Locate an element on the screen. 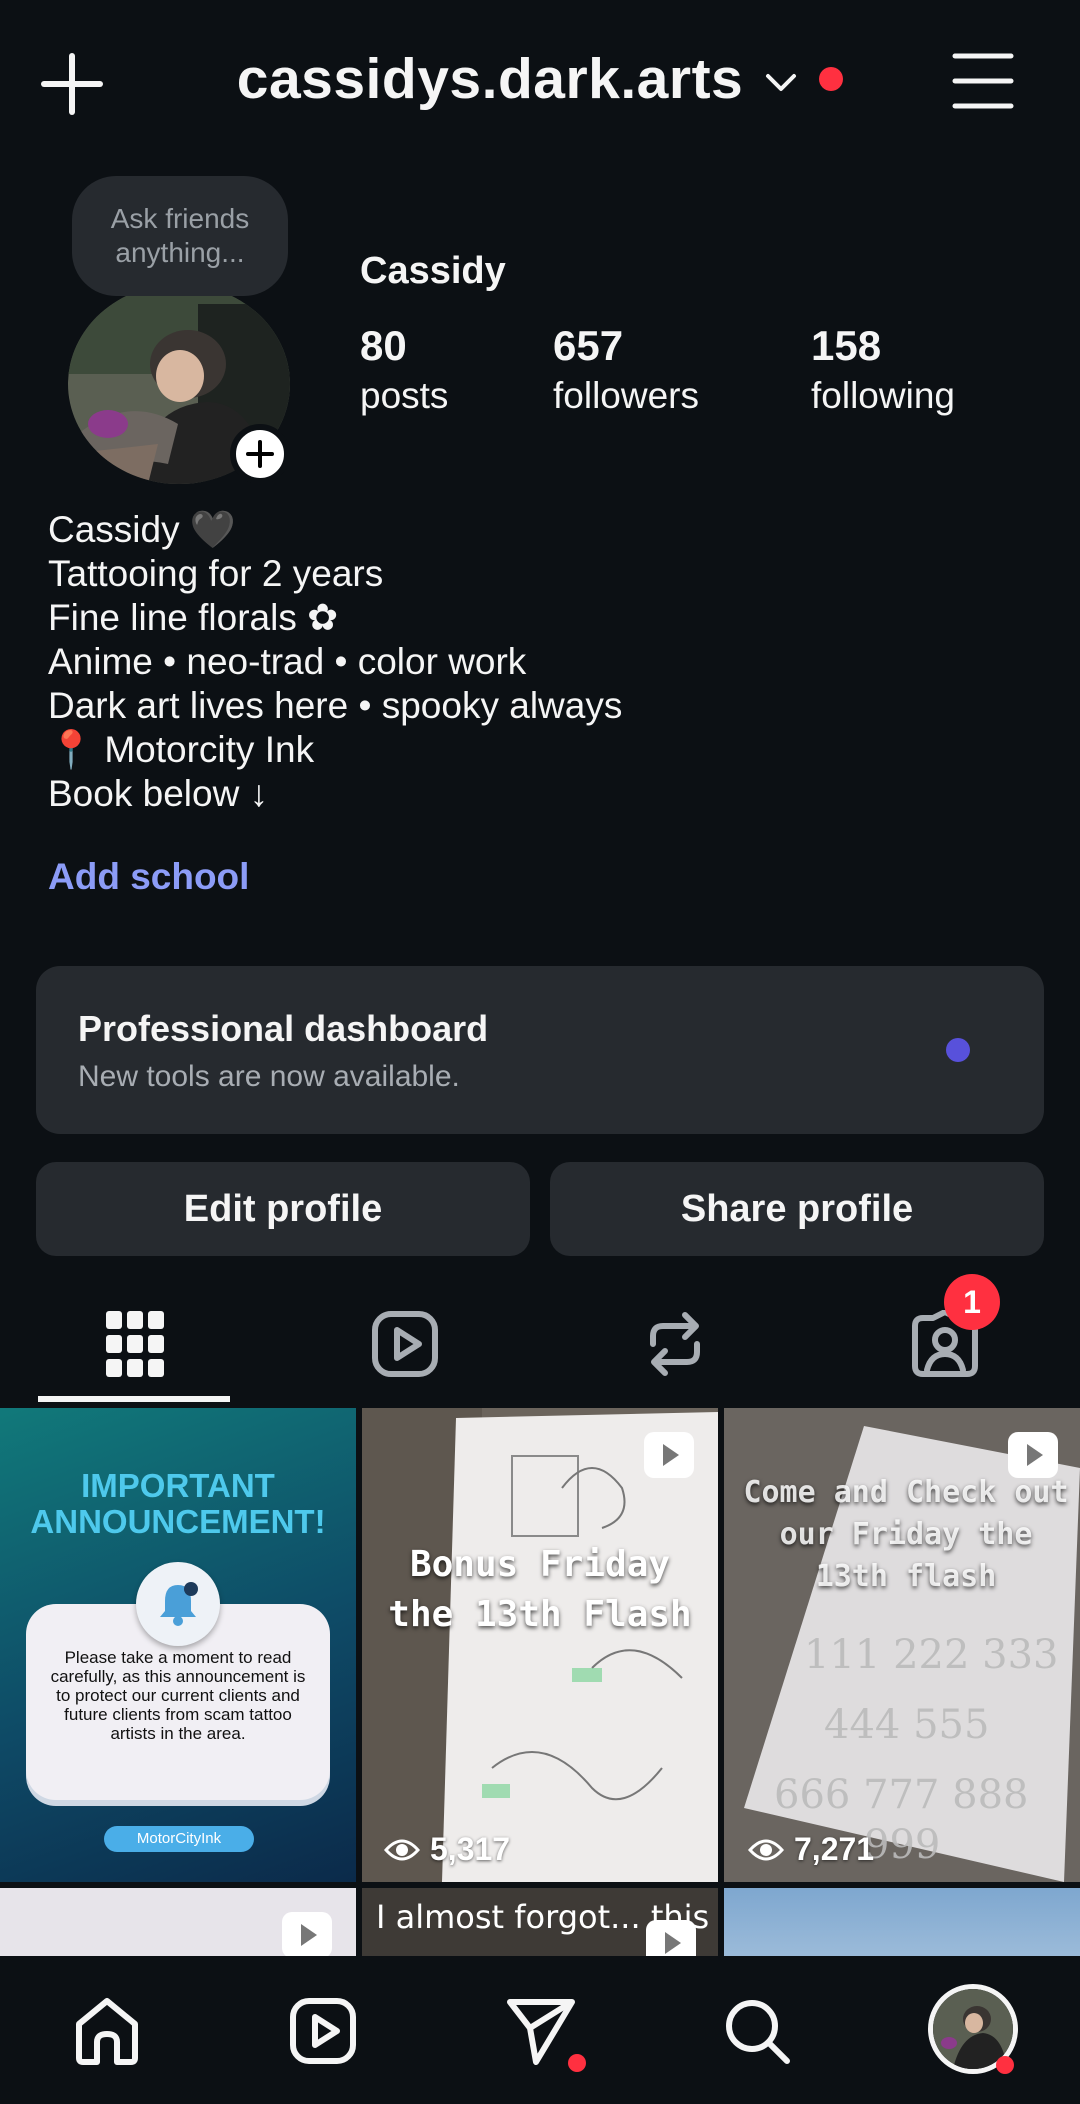 This screenshot has width=1080, height=2104. bio-line: Anime • neo-trad • color work is located at coordinates (287, 661).